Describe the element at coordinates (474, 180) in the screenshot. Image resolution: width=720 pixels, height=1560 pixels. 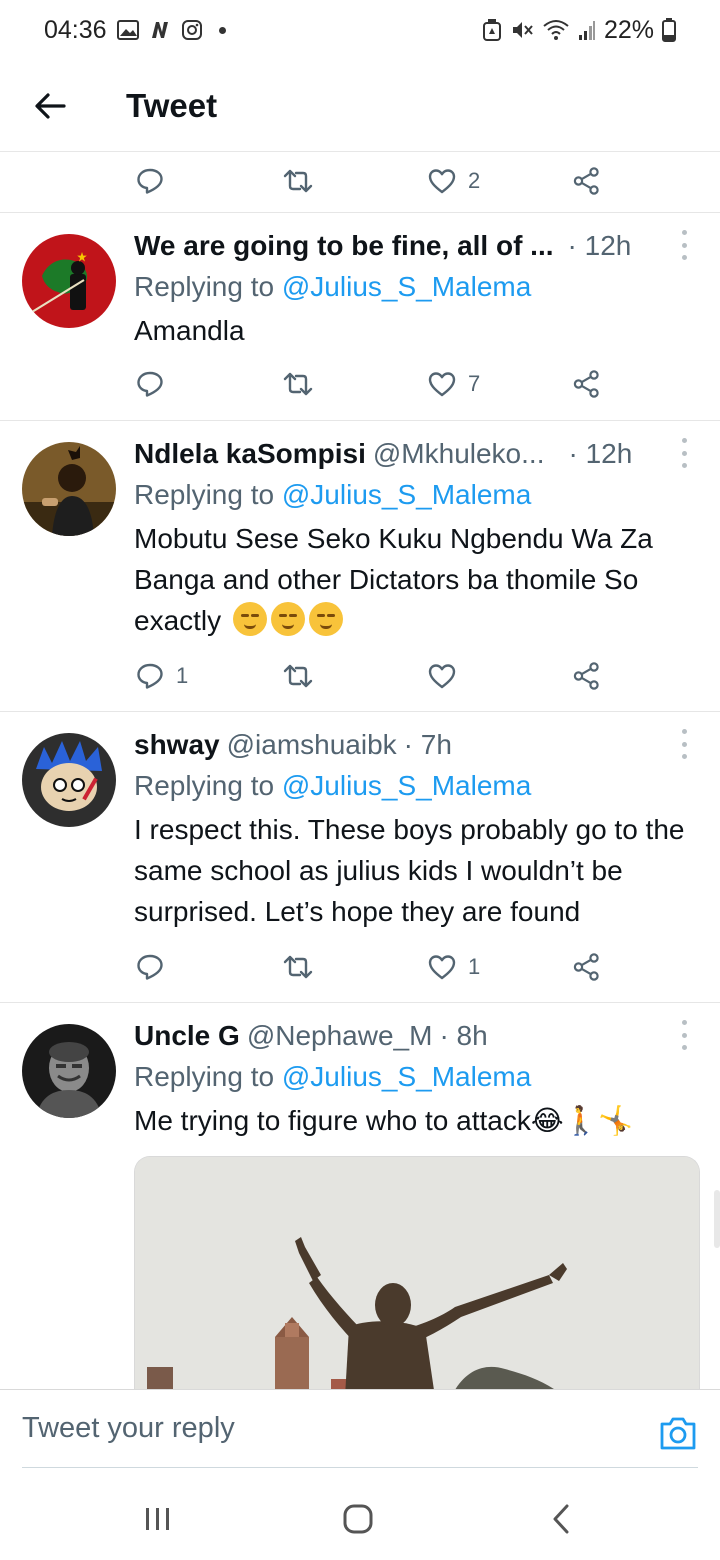
I see `like-count: 2` at that location.